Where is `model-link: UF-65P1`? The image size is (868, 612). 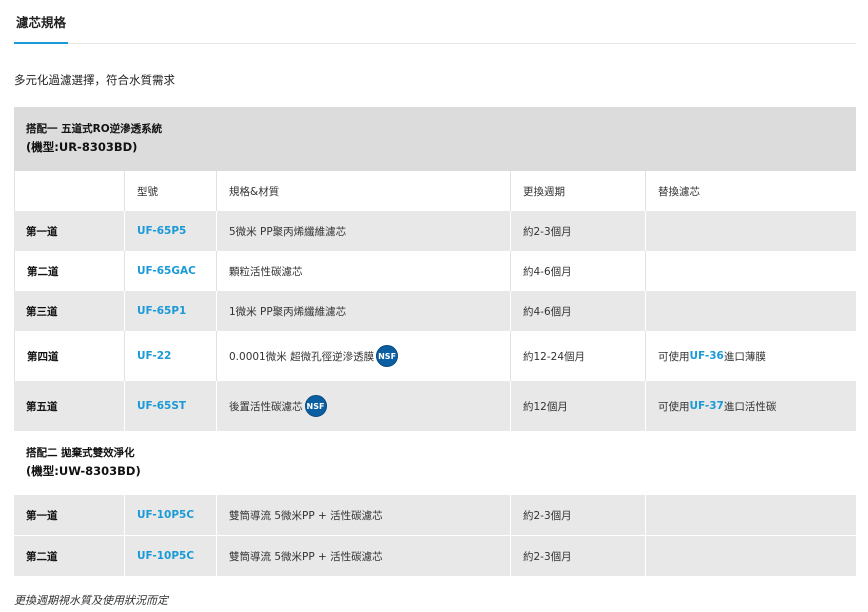 model-link: UF-65P1 is located at coordinates (170, 311).